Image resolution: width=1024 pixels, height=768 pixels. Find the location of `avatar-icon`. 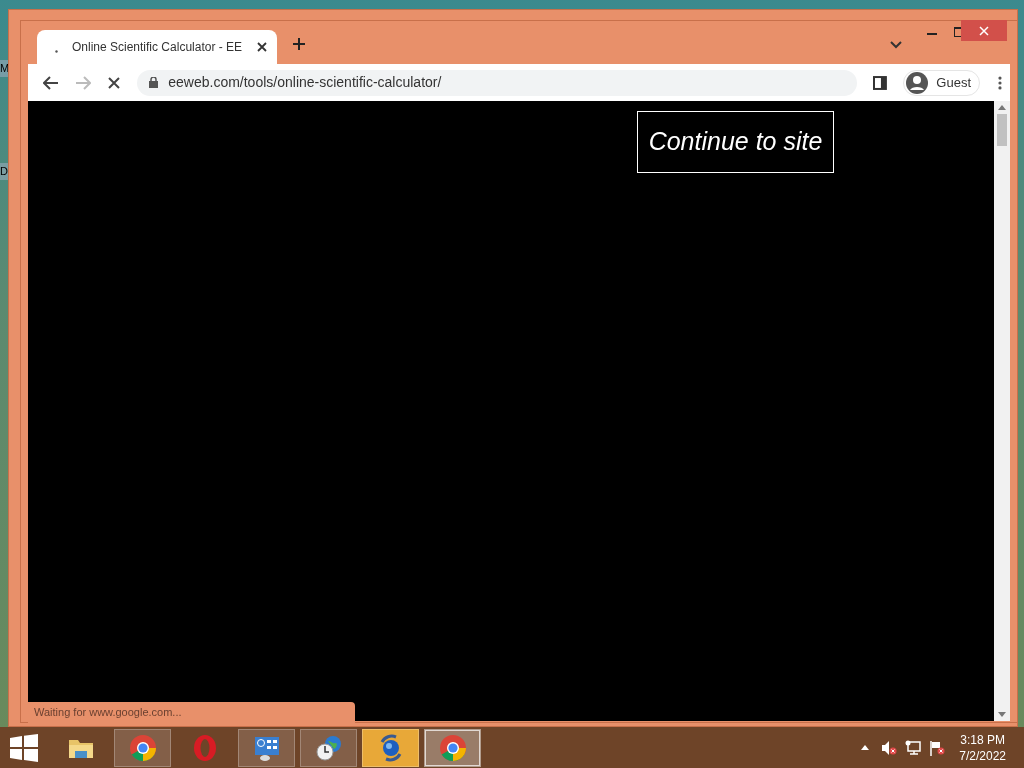

avatar-icon is located at coordinates (917, 82).